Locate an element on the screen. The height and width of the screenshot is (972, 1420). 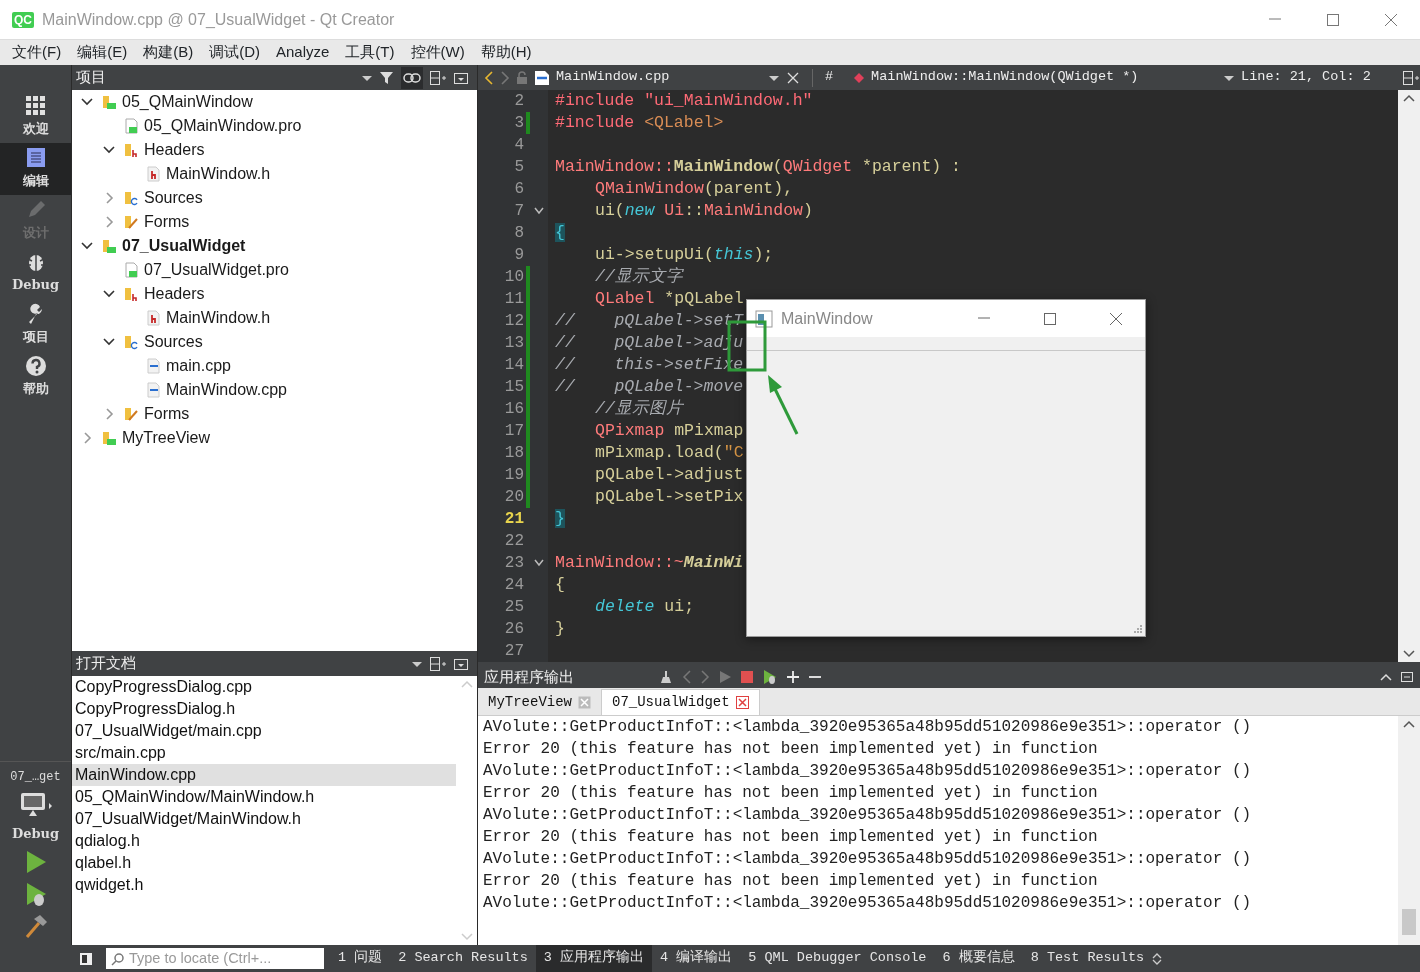
menu-item: Analyze is located at coordinates (303, 52).